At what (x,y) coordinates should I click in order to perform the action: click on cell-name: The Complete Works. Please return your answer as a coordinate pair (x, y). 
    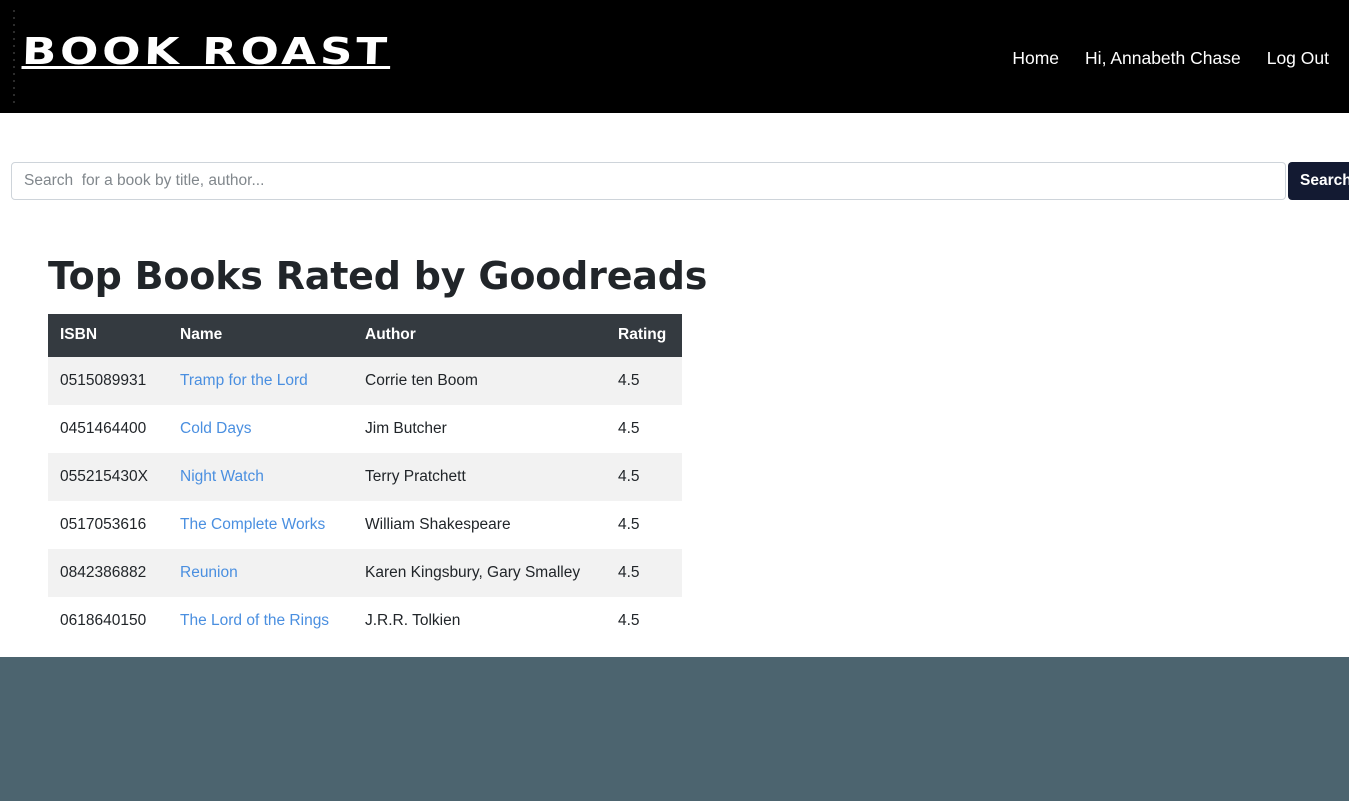
    Looking at the image, I should click on (260, 525).